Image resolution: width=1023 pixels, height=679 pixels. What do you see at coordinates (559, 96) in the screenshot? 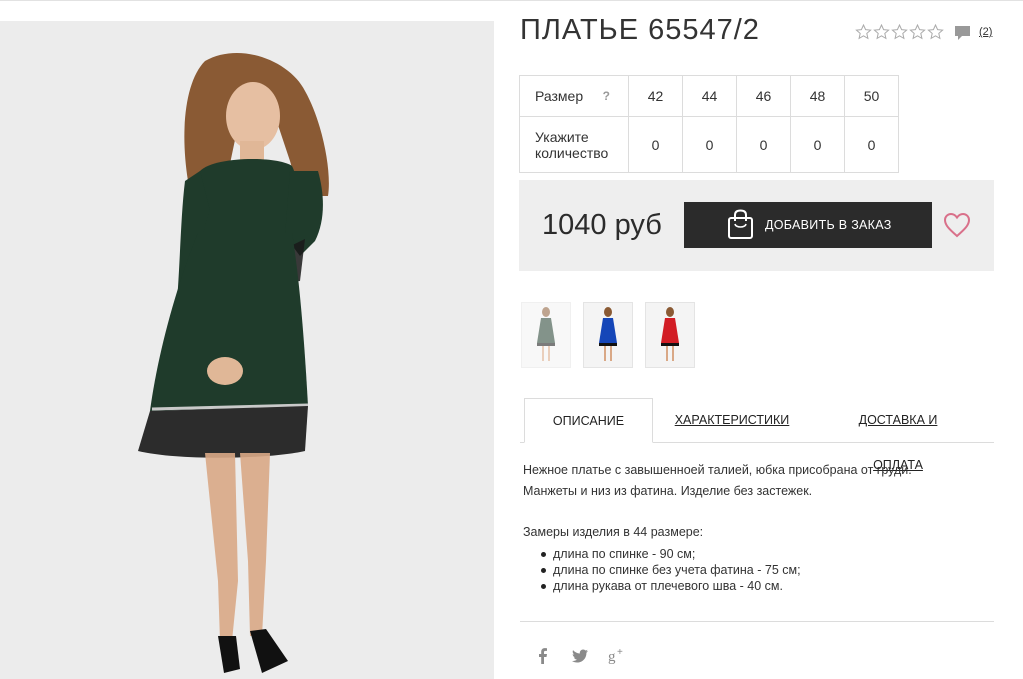
I see `size-label: Размер` at bounding box center [559, 96].